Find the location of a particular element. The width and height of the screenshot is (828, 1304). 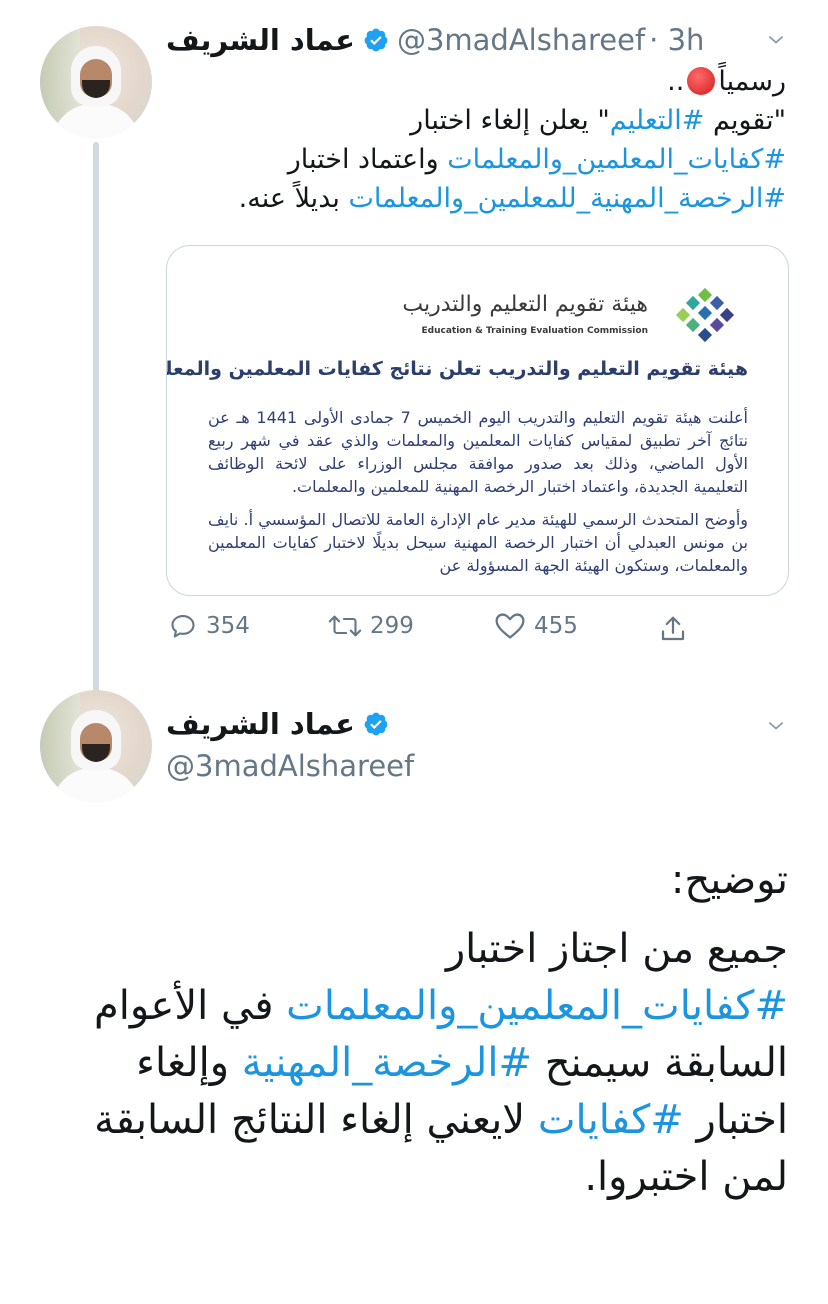

hashtag-link: #الرخصة_المهنية is located at coordinates (387, 1063).